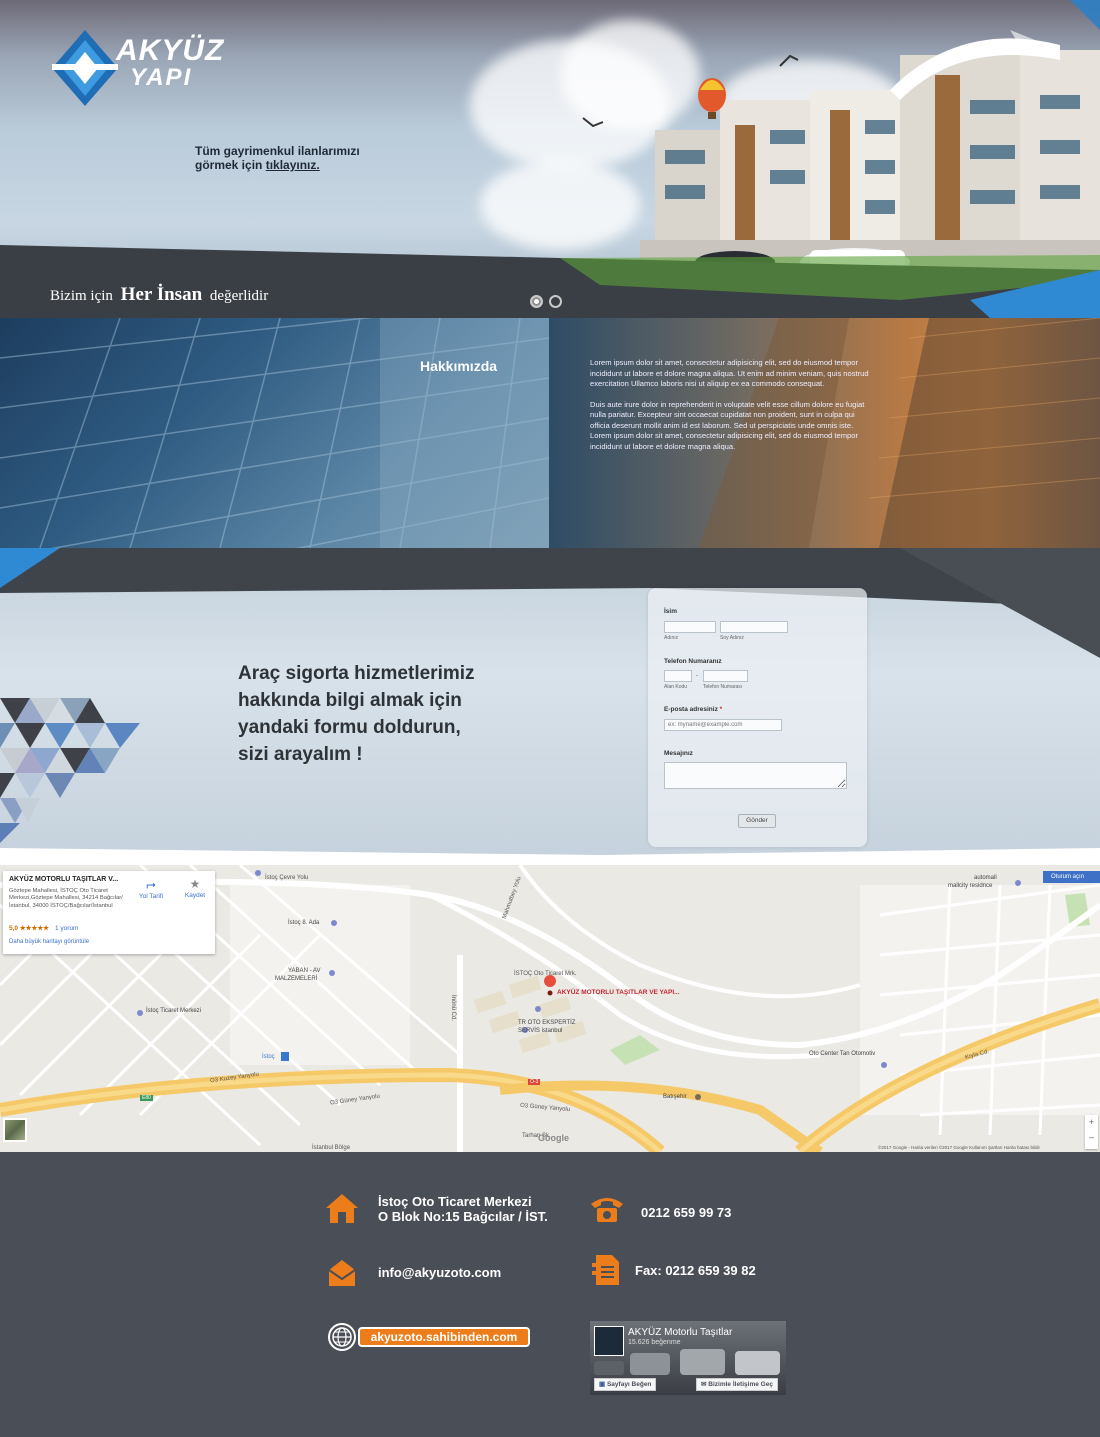 This screenshot has width=1100, height=1437. What do you see at coordinates (29, 928) in the screenshot?
I see `rating-stars: 5,0 ★★★★★` at bounding box center [29, 928].